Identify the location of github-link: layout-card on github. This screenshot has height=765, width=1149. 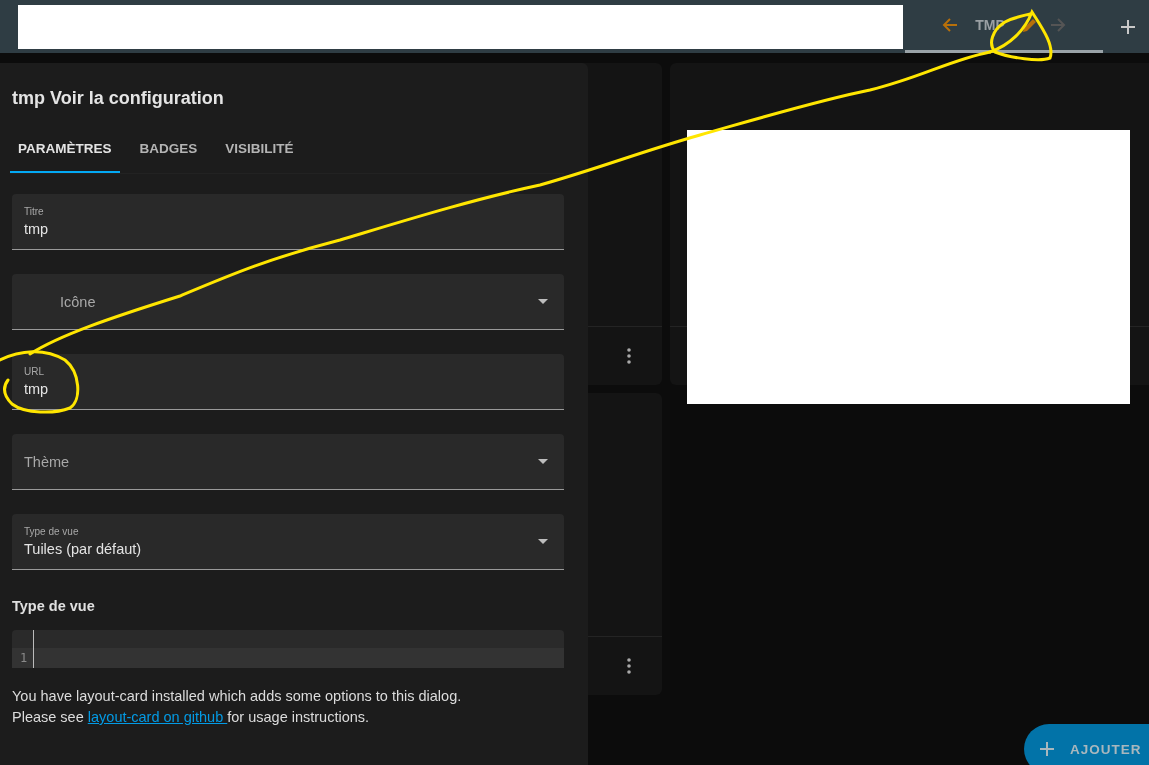
(157, 717).